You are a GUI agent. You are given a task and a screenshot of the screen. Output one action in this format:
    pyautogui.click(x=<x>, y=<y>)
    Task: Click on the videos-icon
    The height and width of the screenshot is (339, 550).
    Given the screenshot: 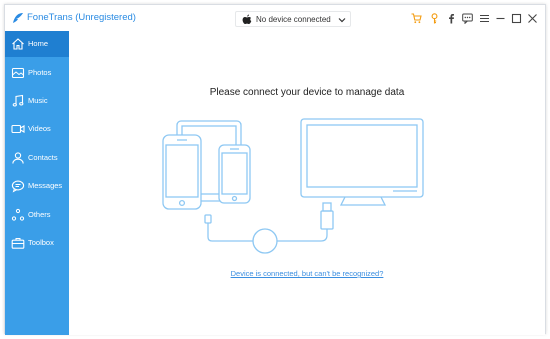 What is the action you would take?
    pyautogui.click(x=18, y=129)
    